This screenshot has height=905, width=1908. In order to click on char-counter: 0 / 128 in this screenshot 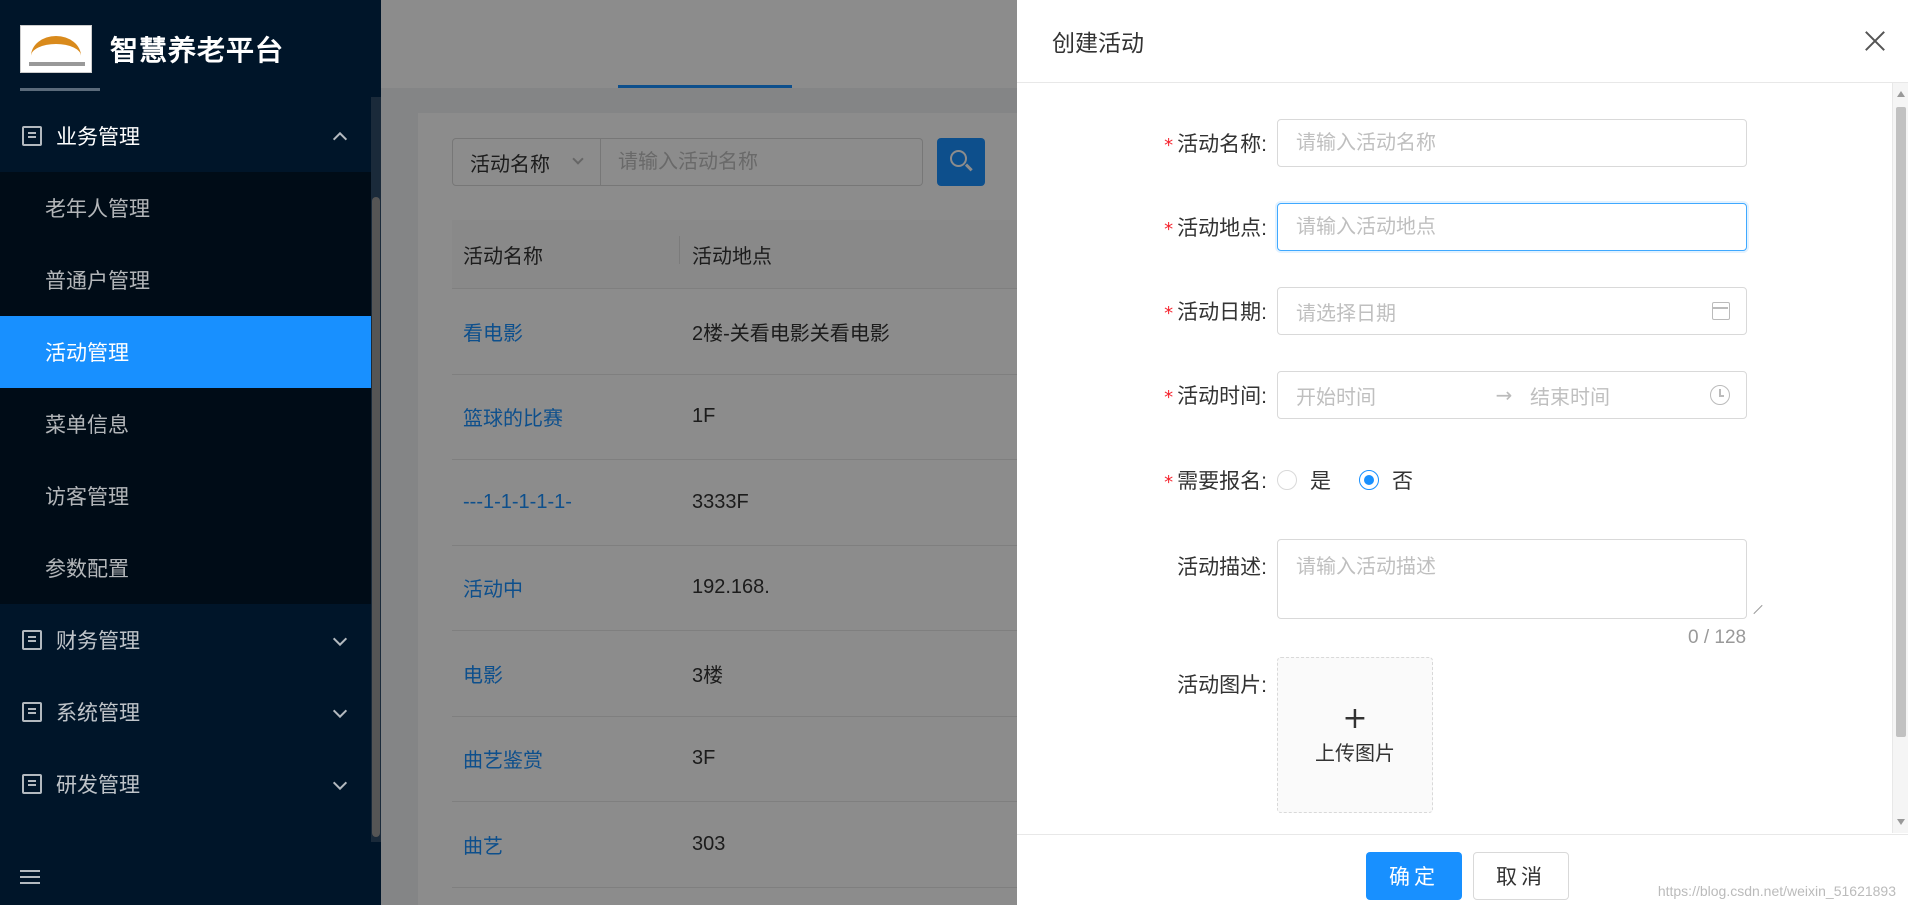, I will do `click(1717, 637)`.